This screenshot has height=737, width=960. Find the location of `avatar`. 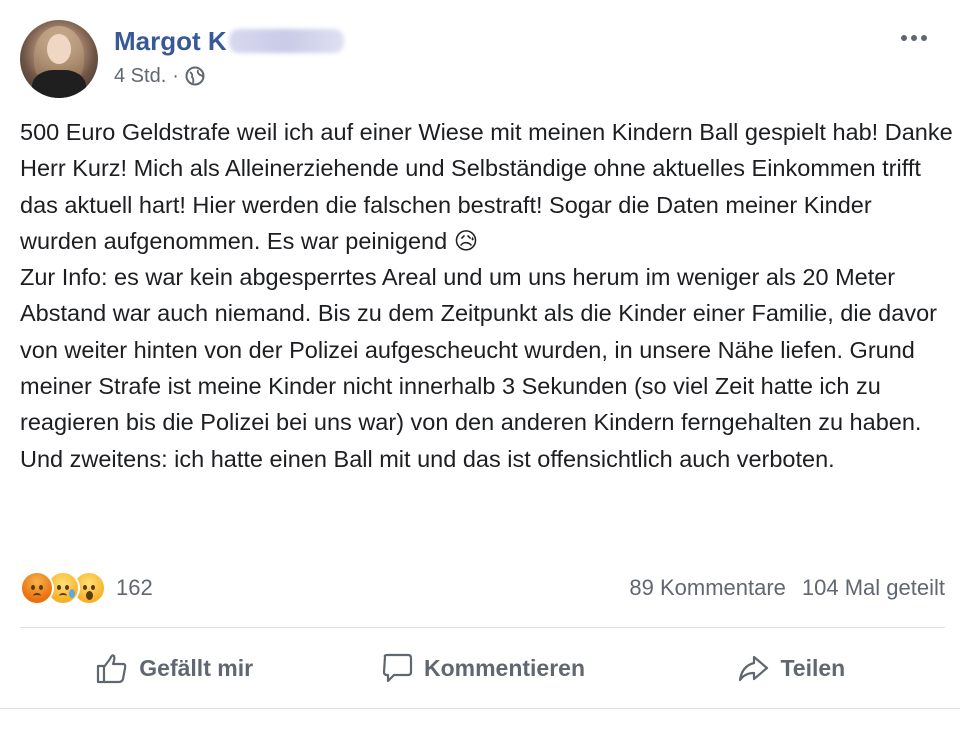

avatar is located at coordinates (59, 59).